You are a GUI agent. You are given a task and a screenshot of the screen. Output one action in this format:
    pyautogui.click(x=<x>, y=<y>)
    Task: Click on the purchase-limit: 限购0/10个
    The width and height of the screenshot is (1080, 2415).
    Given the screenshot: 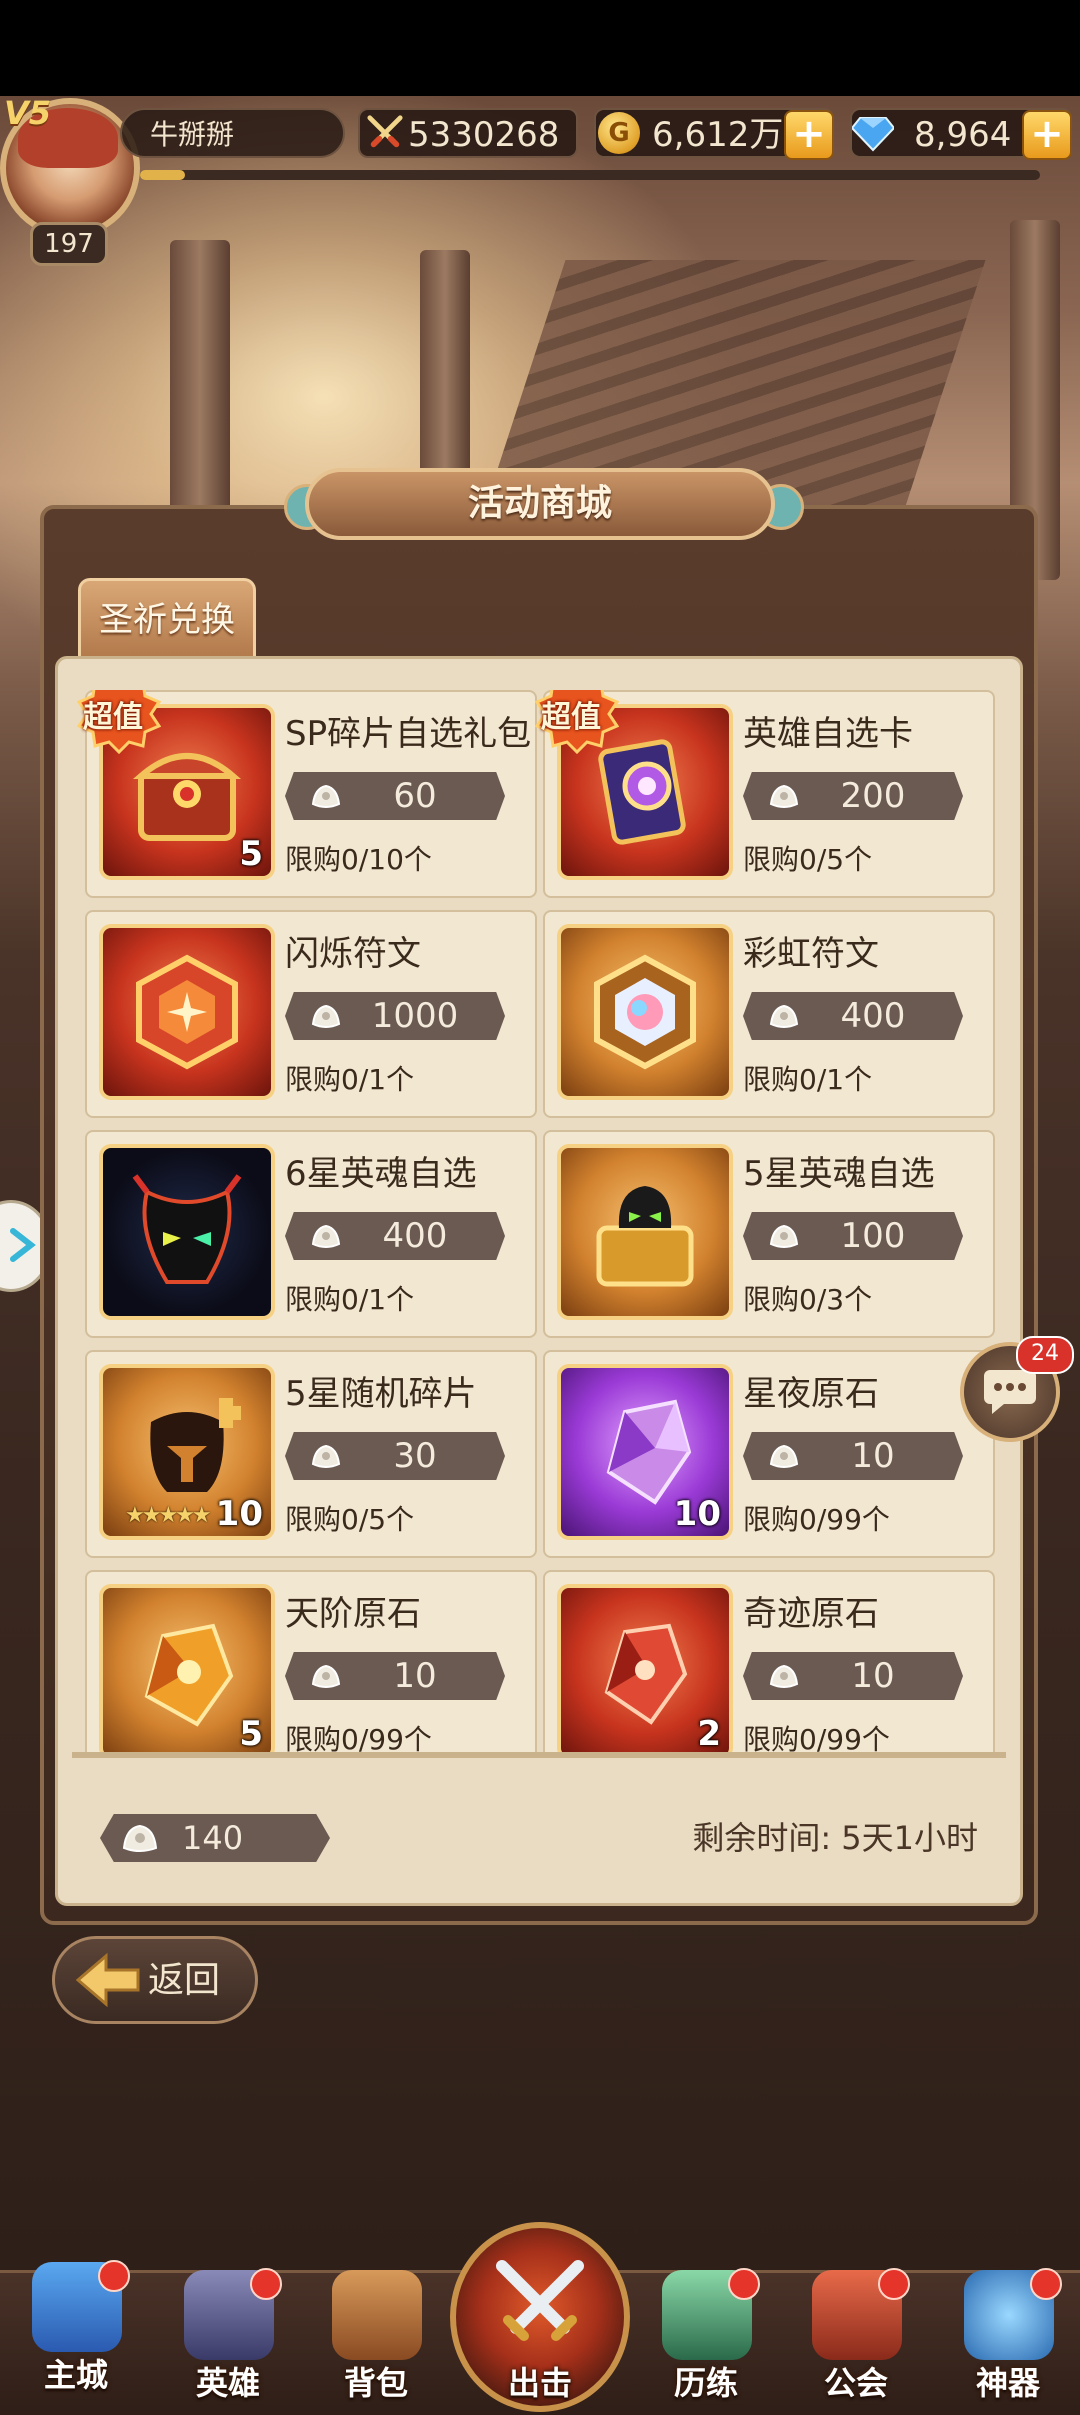 What is the action you would take?
    pyautogui.click(x=358, y=859)
    